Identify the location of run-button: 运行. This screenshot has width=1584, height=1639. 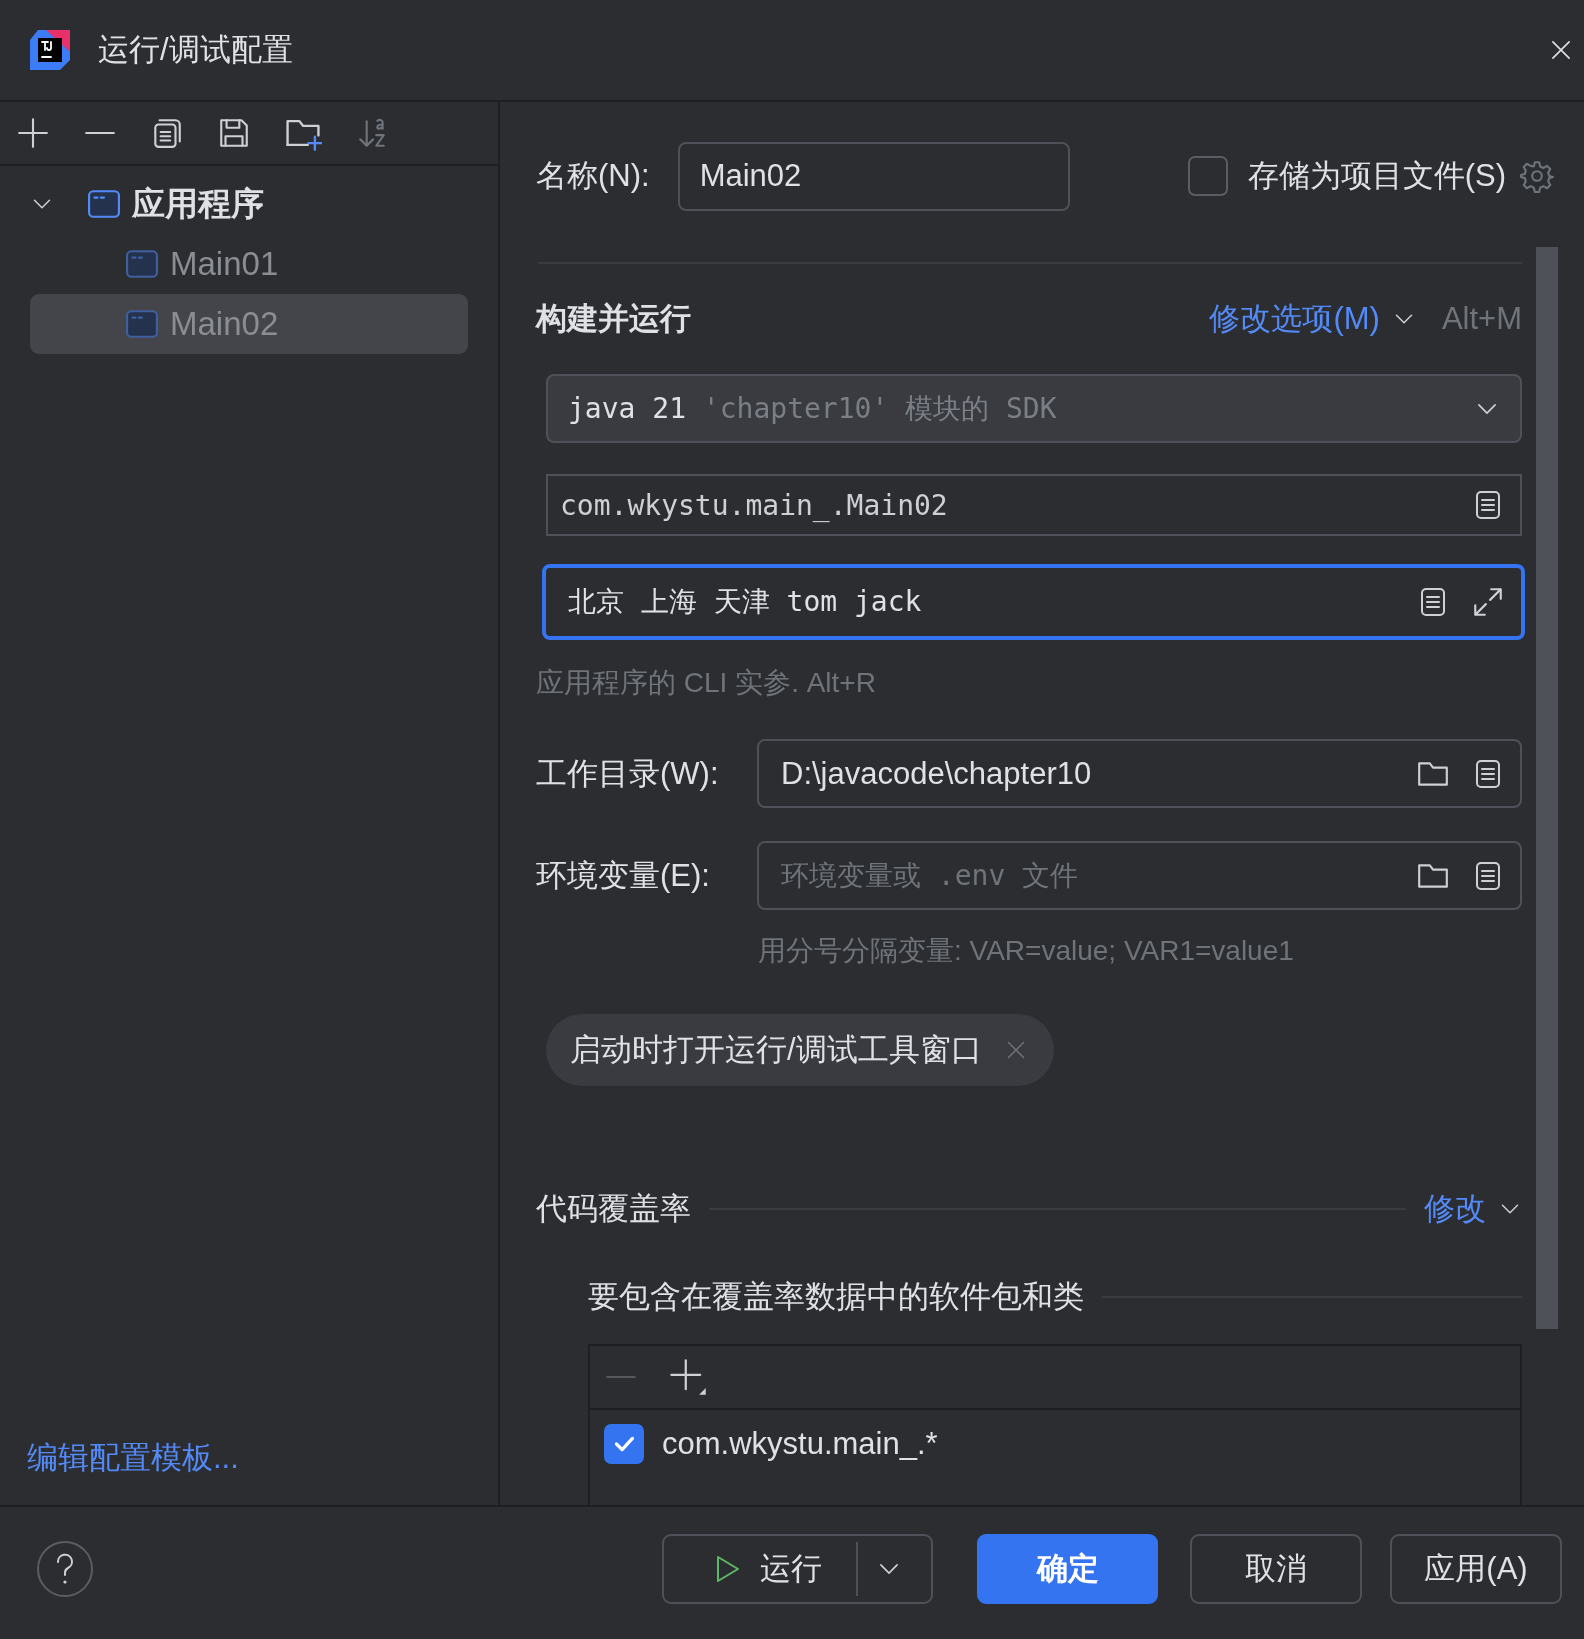
(797, 1569).